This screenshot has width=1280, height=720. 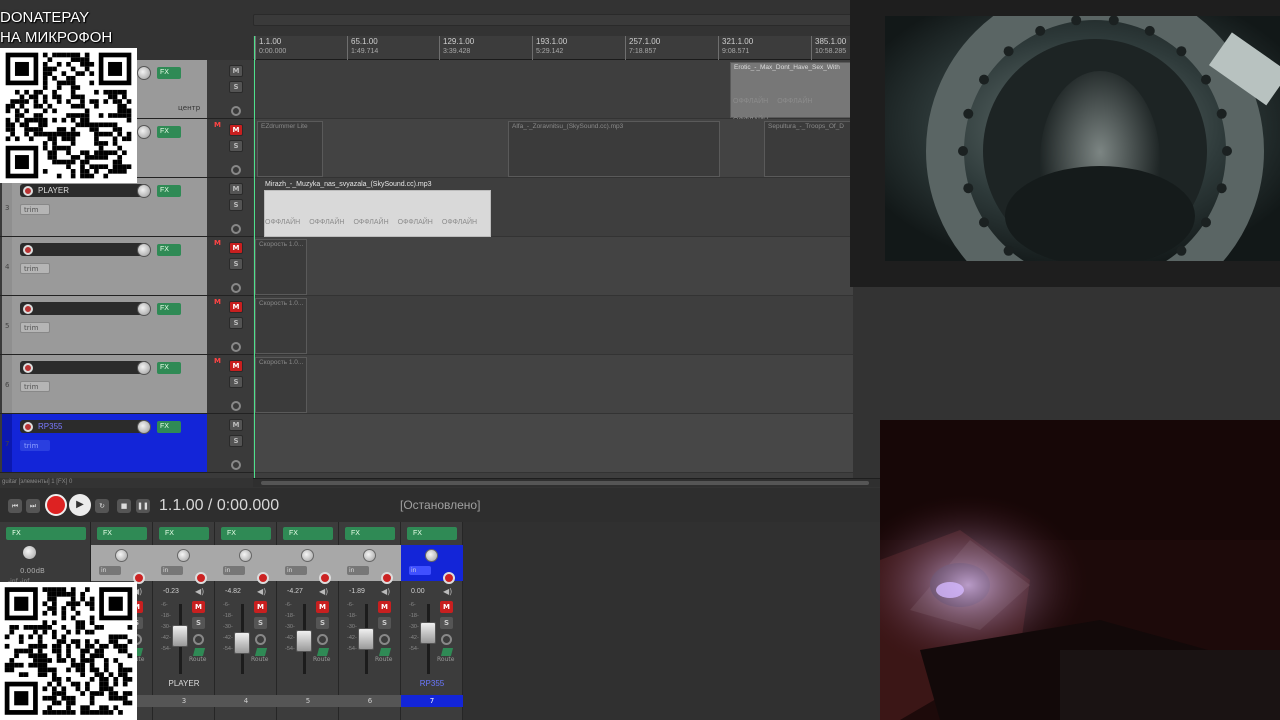 I want to click on stop-button: ■, so click(x=124, y=506).